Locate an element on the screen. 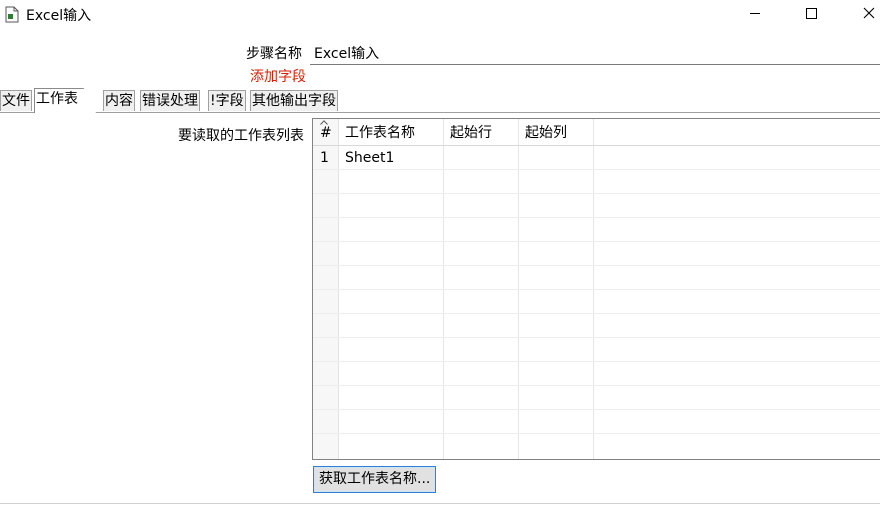 The width and height of the screenshot is (880, 506). close-button is located at coordinates (863, 13).